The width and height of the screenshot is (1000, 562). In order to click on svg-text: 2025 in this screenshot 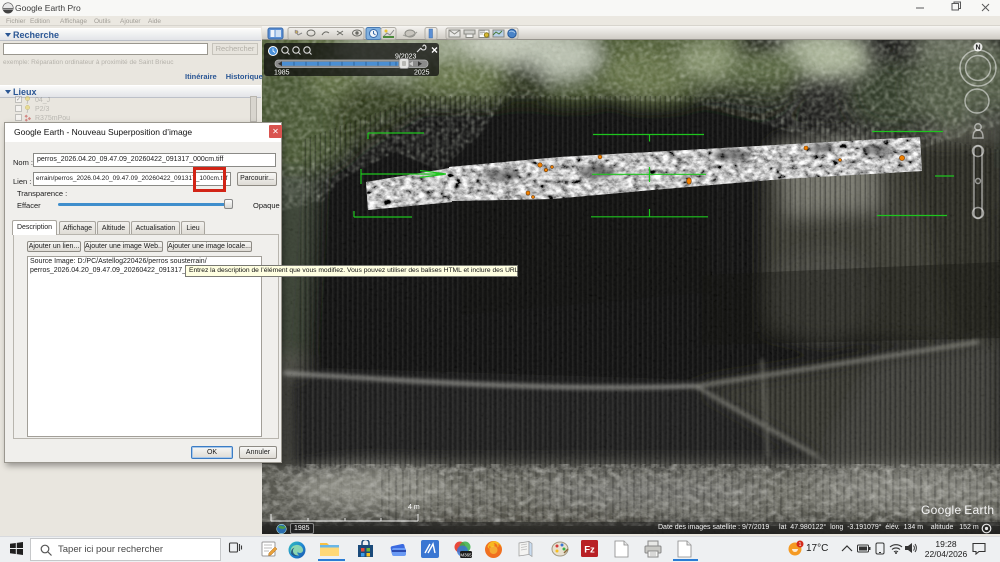, I will do `click(422, 73)`.